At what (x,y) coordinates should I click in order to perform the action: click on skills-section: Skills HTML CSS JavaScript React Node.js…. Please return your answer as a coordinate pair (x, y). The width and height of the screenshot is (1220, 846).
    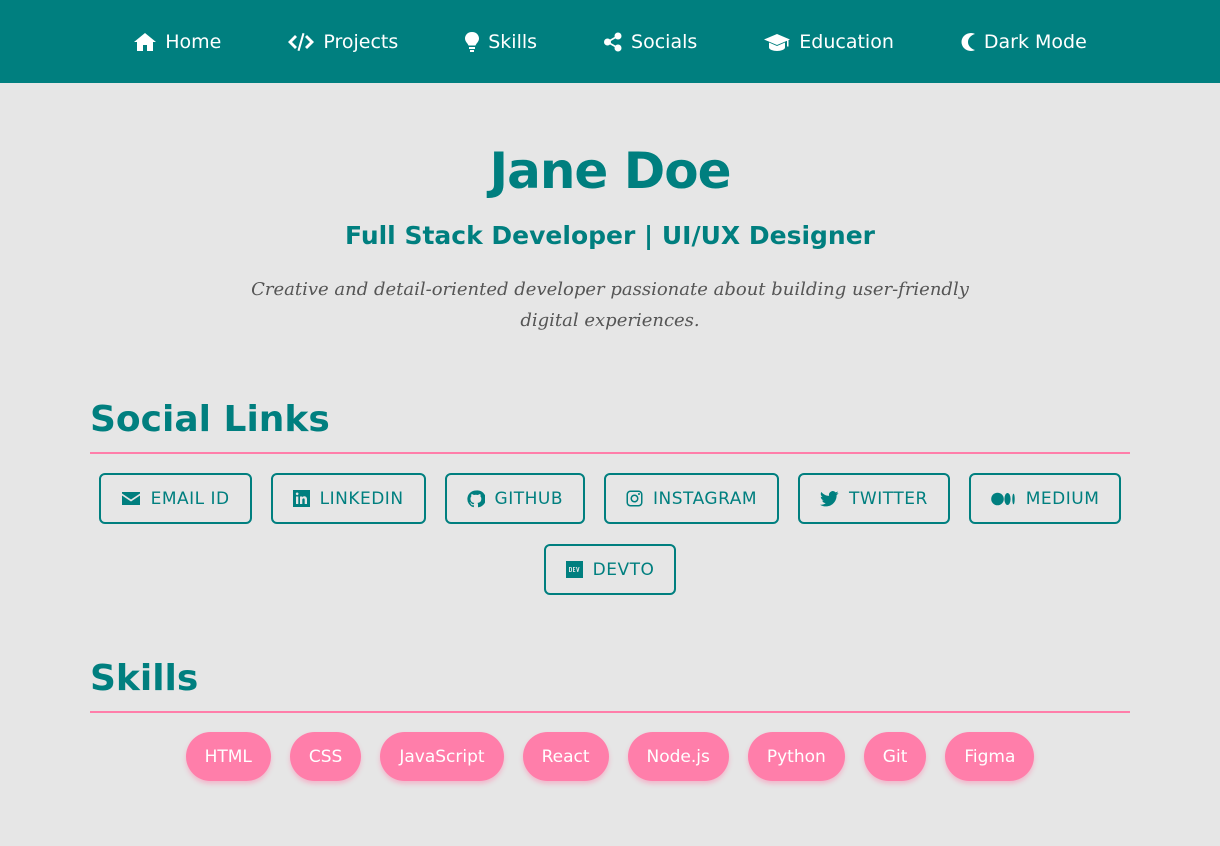
    Looking at the image, I should click on (610, 719).